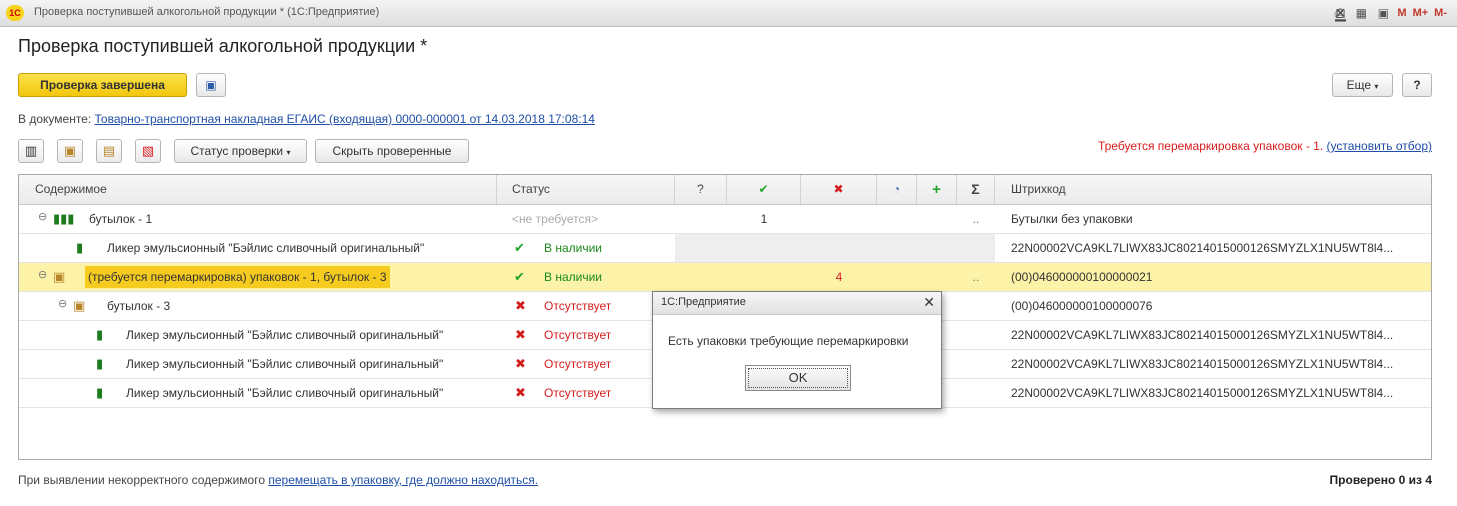  I want to click on save-button: ▣, so click(211, 85).